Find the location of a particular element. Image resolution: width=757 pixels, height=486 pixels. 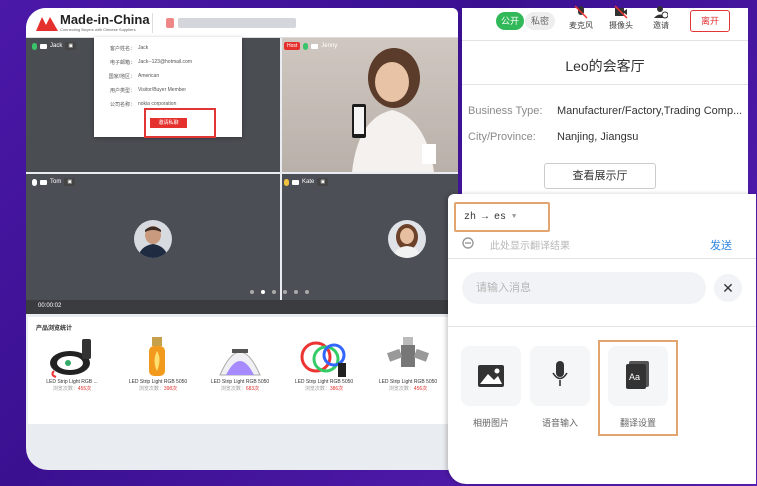

invite-button: 邀请 is located at coordinates (661, 18).